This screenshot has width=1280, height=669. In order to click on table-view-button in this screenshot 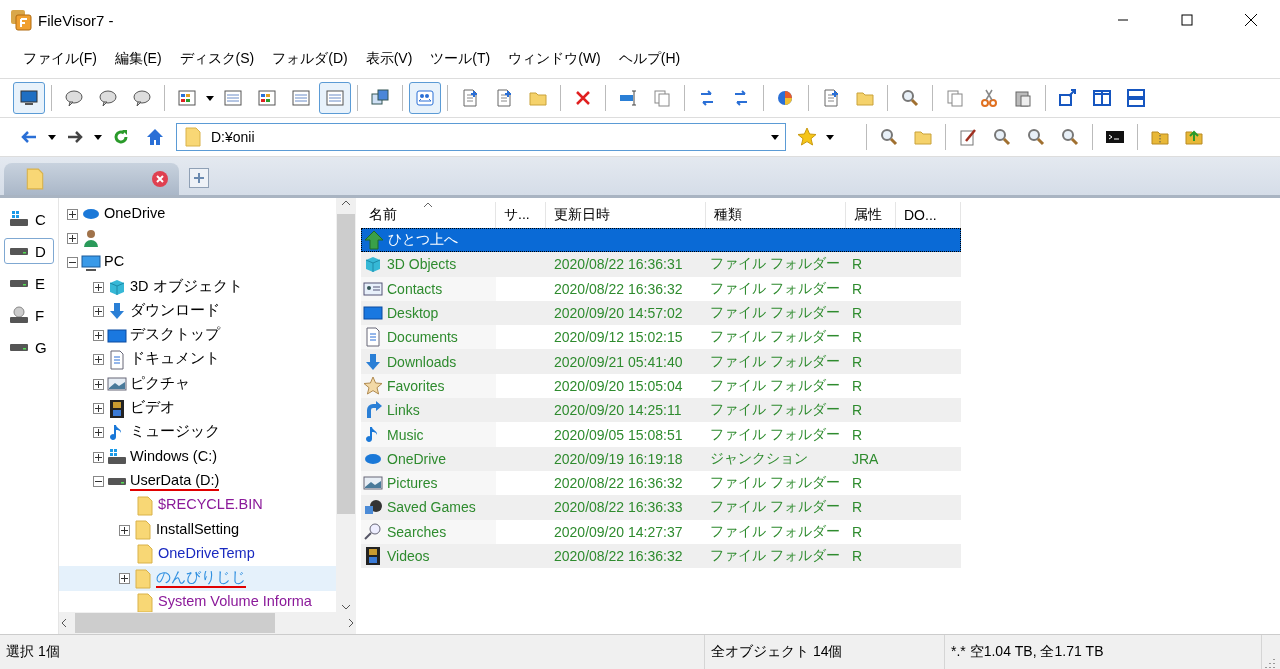, I will do `click(335, 98)`.